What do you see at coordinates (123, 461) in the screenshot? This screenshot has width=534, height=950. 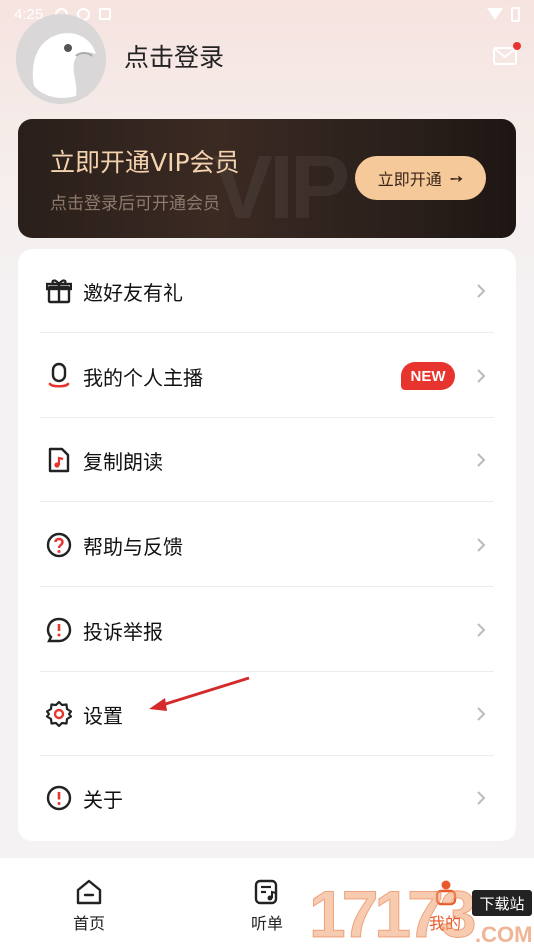 I see `menu-item-label: 复制朗读` at bounding box center [123, 461].